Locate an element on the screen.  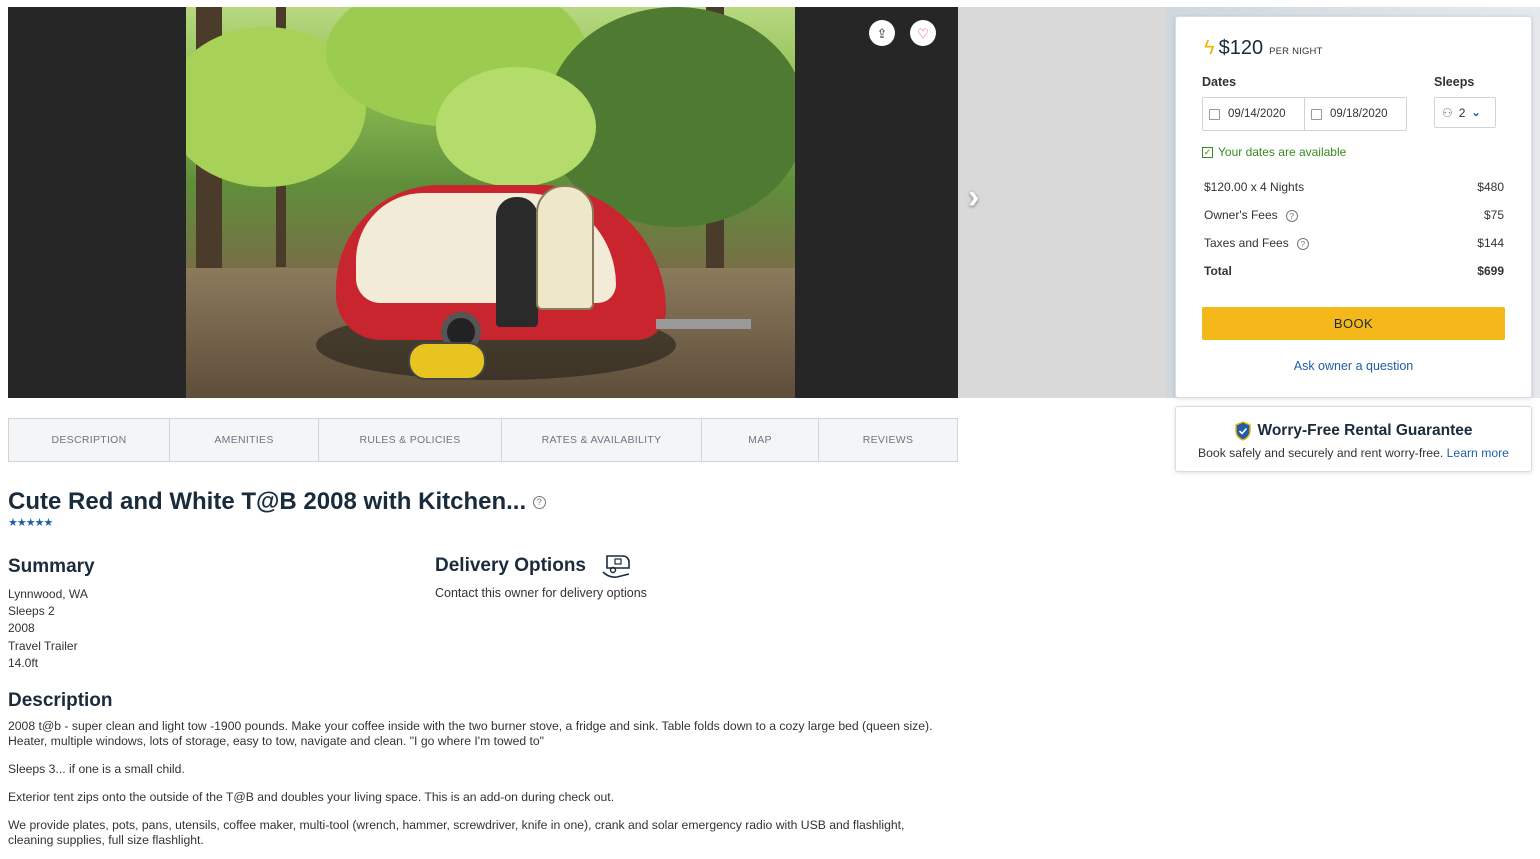
total-label: Total is located at coordinates (1218, 271).